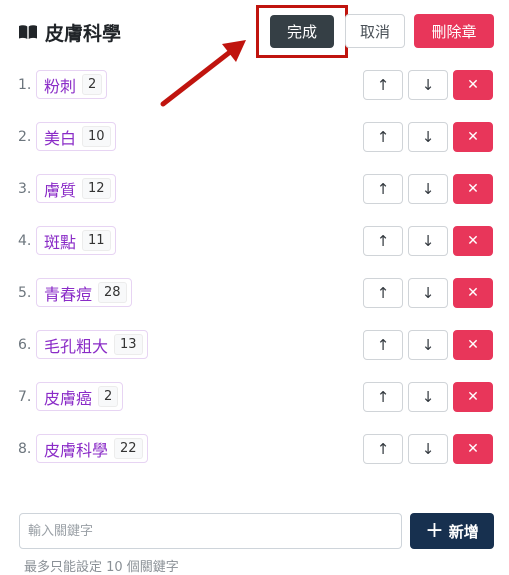  I want to click on keyword-row: 6. 毛孔粗大 13 ↑ ↓ ✕, so click(254, 345).